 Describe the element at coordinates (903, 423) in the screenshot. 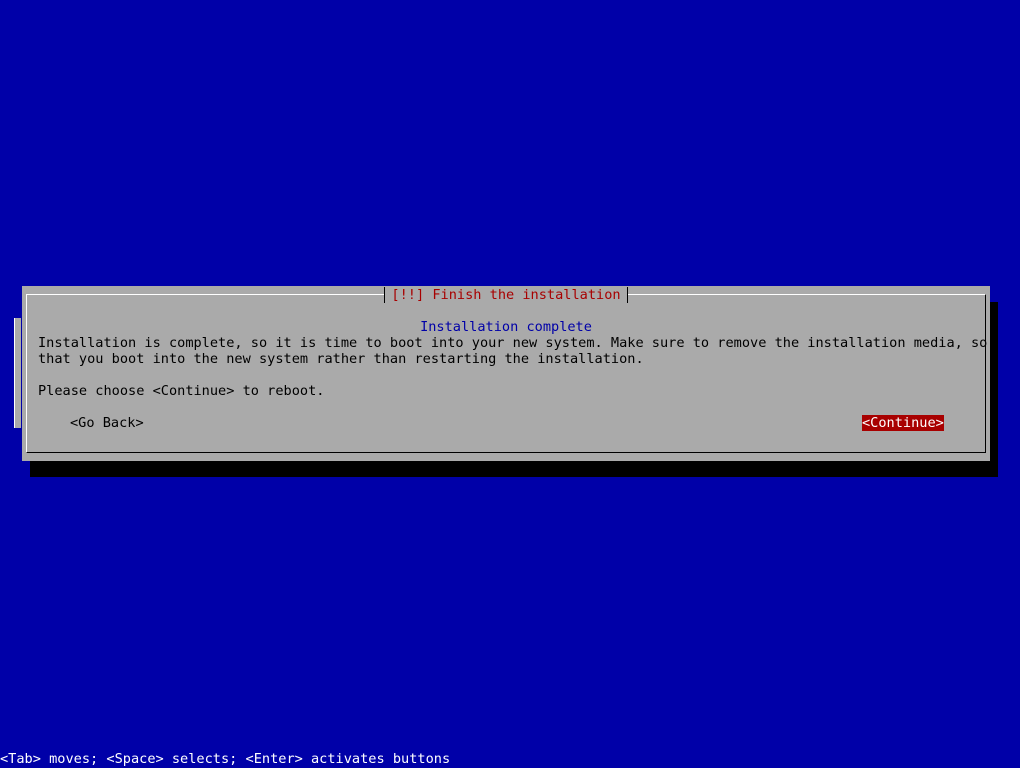

I see `continue-button: <Continue>` at that location.